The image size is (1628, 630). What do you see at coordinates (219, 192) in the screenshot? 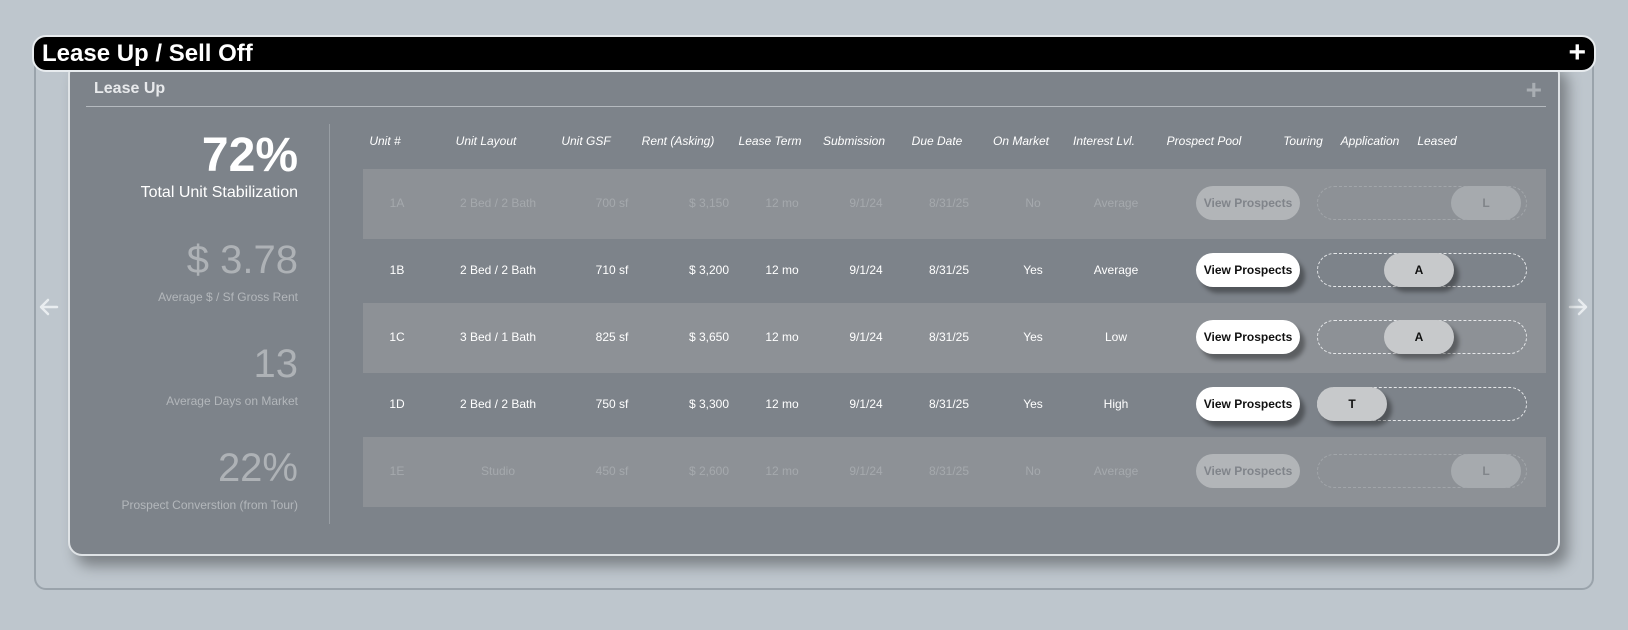
I see `stat-label: Total Unit Stabilization` at bounding box center [219, 192].